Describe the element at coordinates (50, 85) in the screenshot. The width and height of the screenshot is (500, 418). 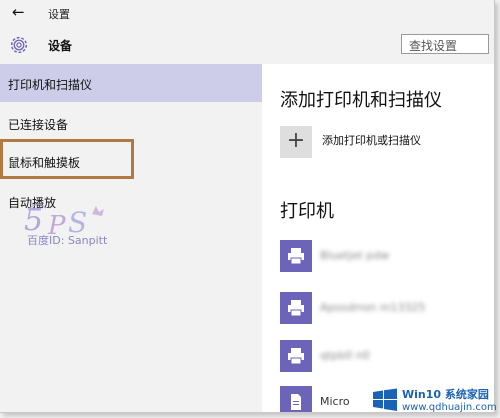
I see `sidebar-item-label: 打印机和扫描仪` at that location.